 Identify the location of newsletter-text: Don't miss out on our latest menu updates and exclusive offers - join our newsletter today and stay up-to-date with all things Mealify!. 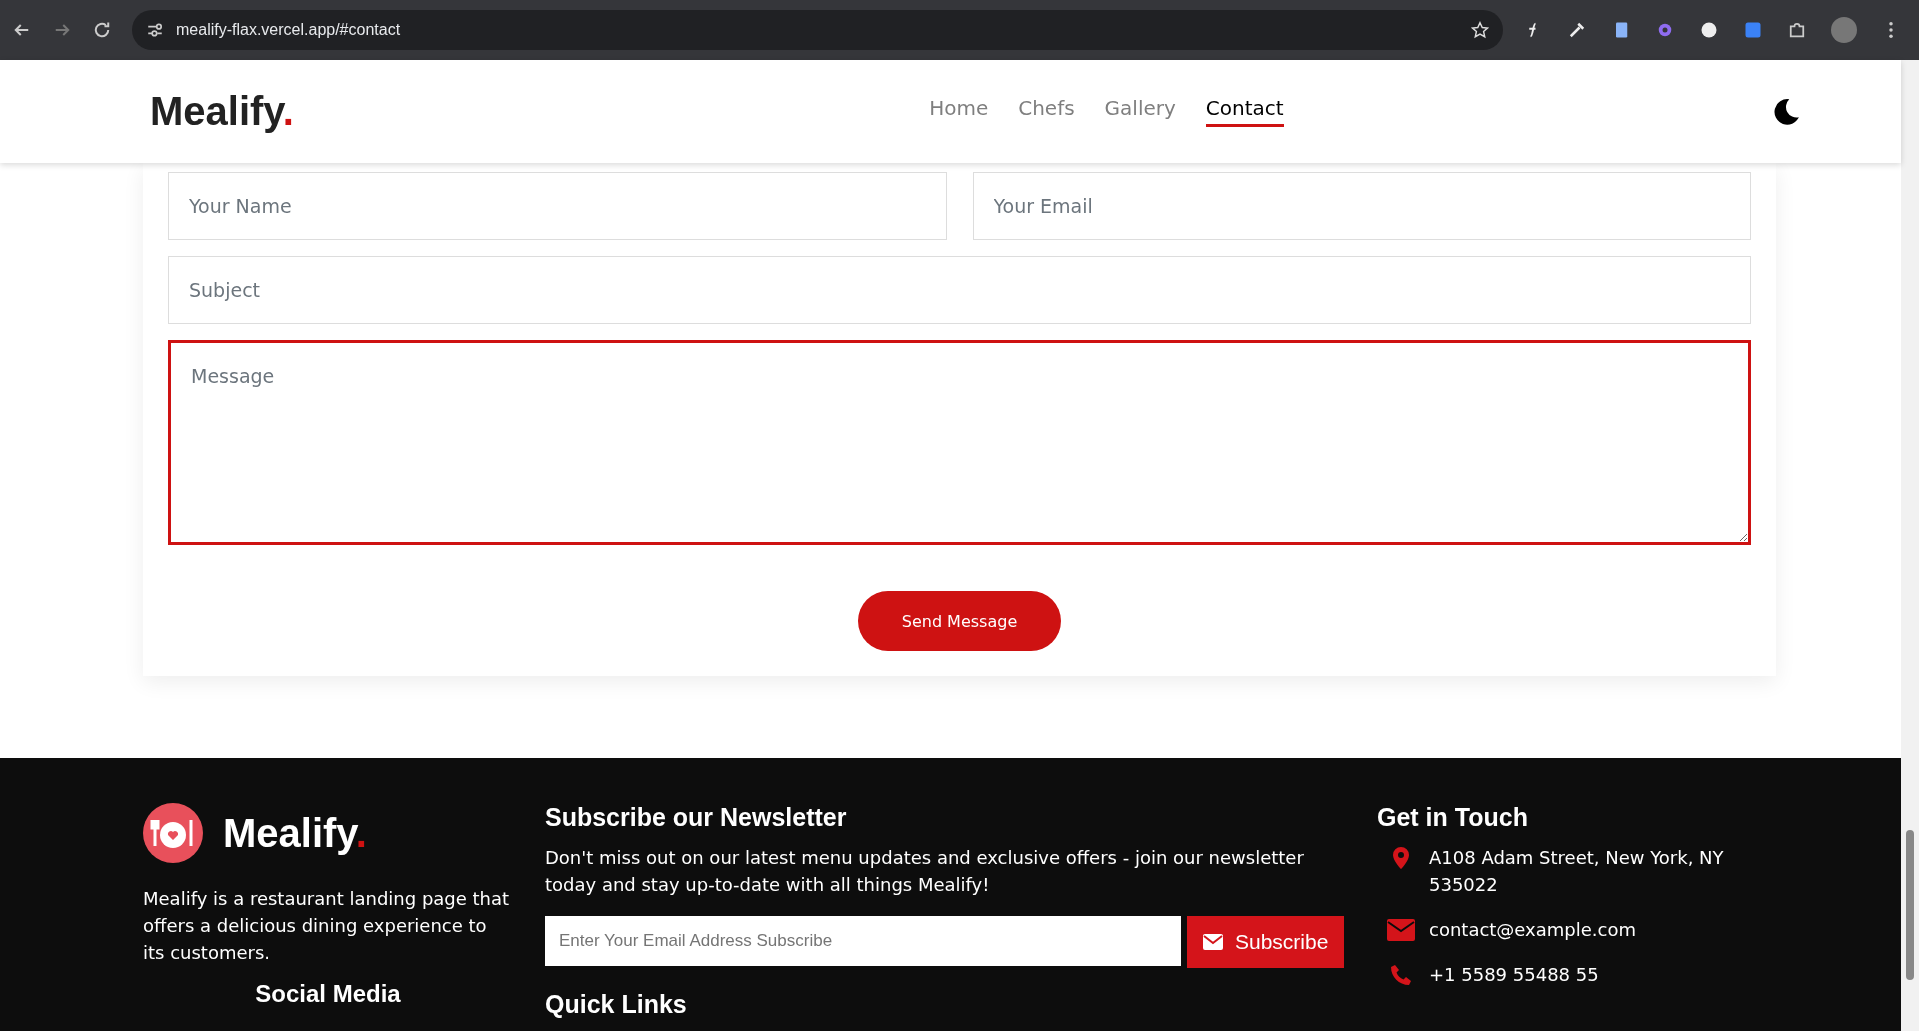
(925, 871).